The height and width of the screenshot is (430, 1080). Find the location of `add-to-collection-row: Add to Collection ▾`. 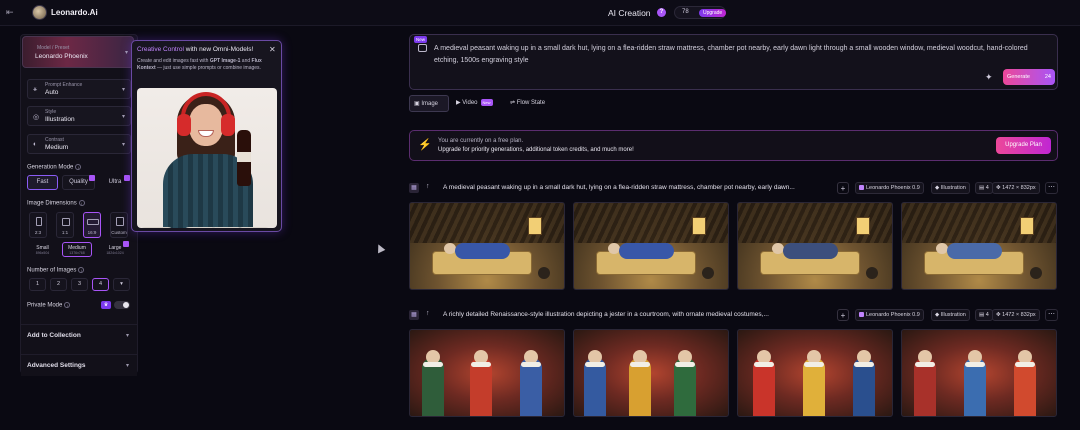

add-to-collection-row: Add to Collection ▾ is located at coordinates (79, 335).